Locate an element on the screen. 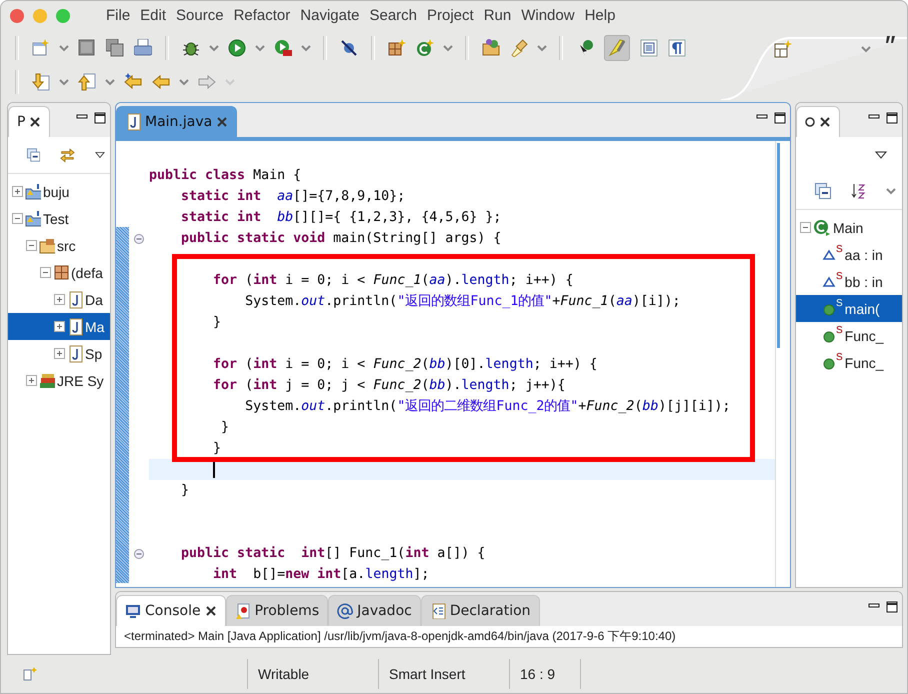  tree-label: buju is located at coordinates (56, 192).